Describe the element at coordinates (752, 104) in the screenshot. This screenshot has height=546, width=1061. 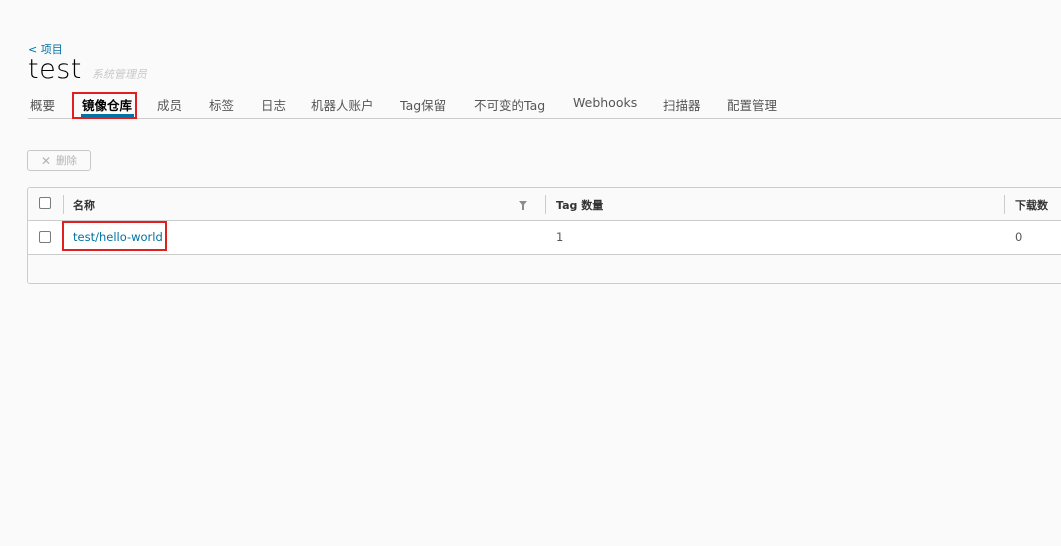
I see `tab-configuration: 配置管理` at that location.